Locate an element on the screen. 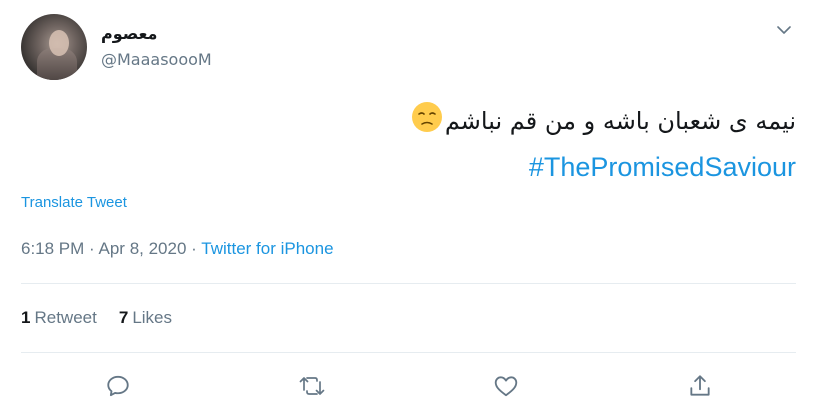  hashtag-link: #ThePromisedSaviour is located at coordinates (496, 167).